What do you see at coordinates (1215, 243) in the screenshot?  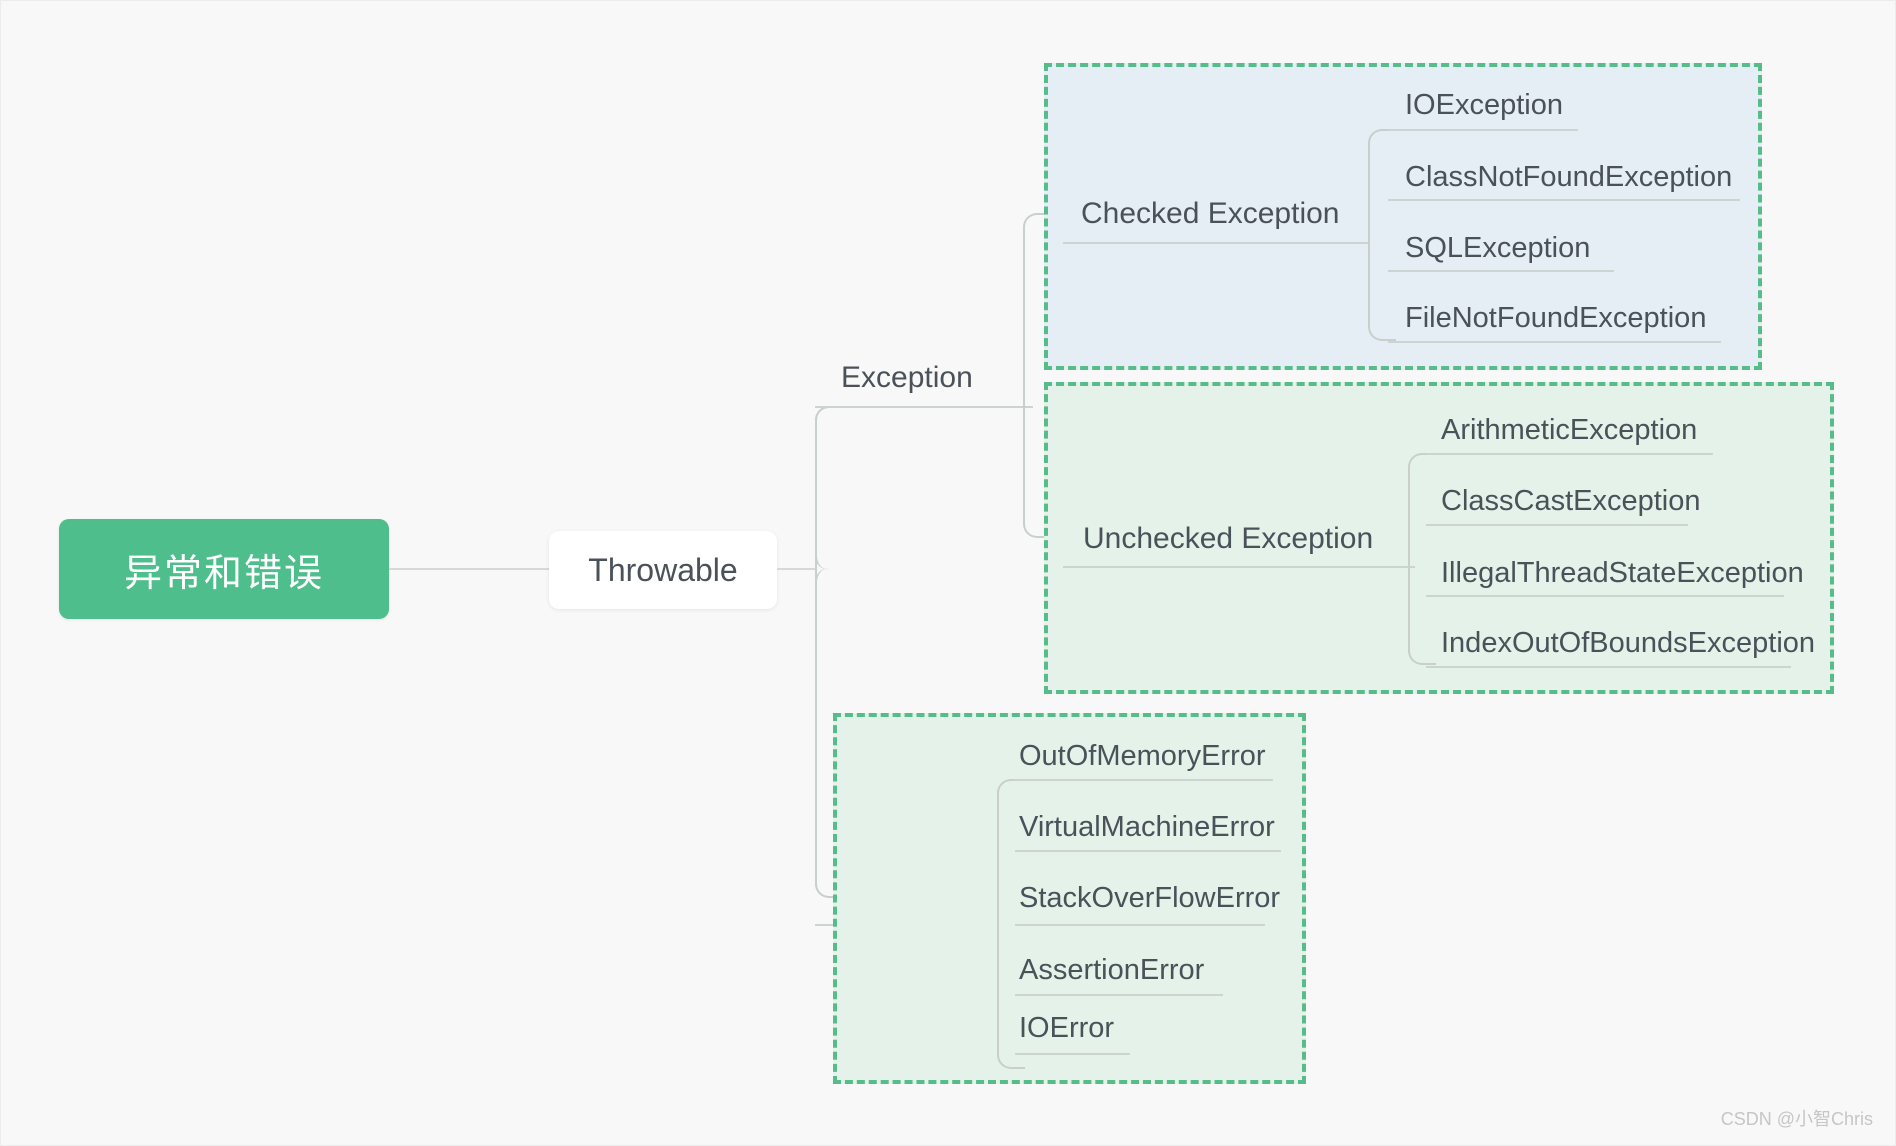 I see `group-underline-checked-exception` at bounding box center [1215, 243].